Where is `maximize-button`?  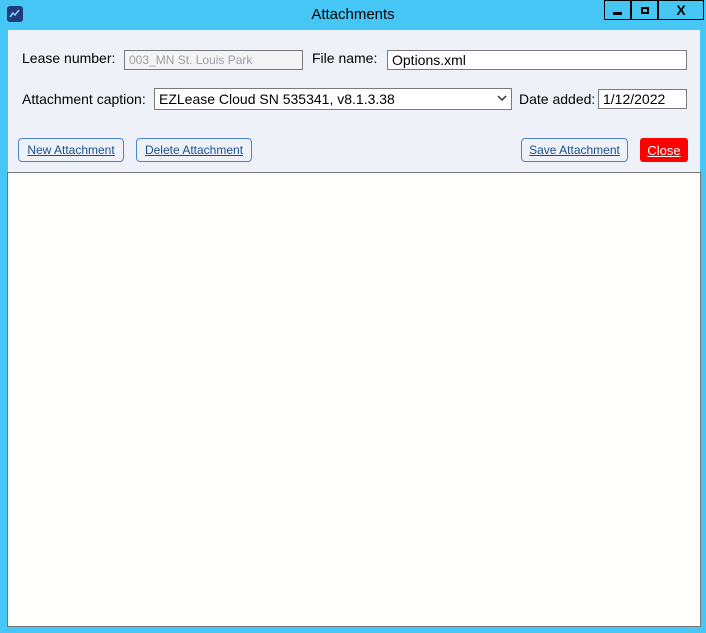
maximize-button is located at coordinates (644, 10).